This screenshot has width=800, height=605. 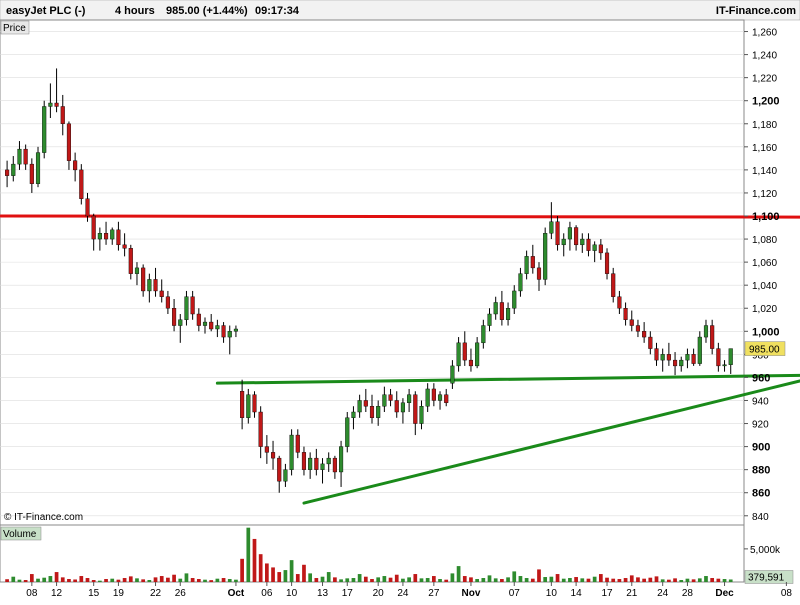 What do you see at coordinates (43, 517) in the screenshot?
I see `copyright-label: © IT-Finance.com` at bounding box center [43, 517].